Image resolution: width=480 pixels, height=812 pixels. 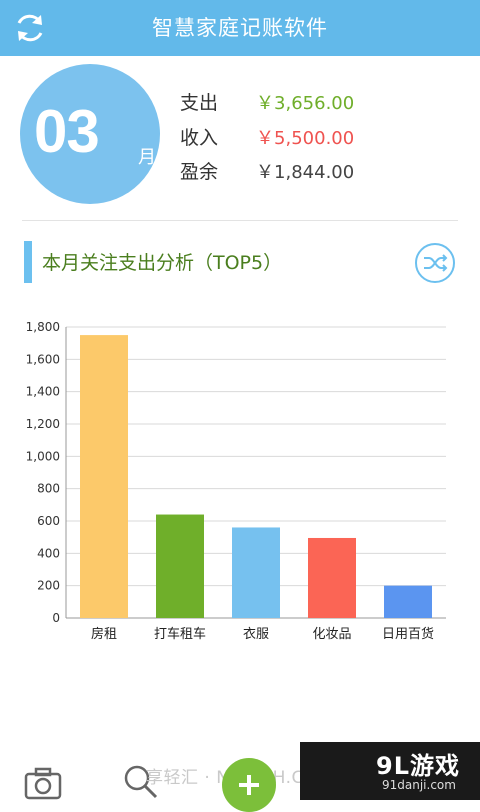 I want to click on add-button, so click(x=249, y=785).